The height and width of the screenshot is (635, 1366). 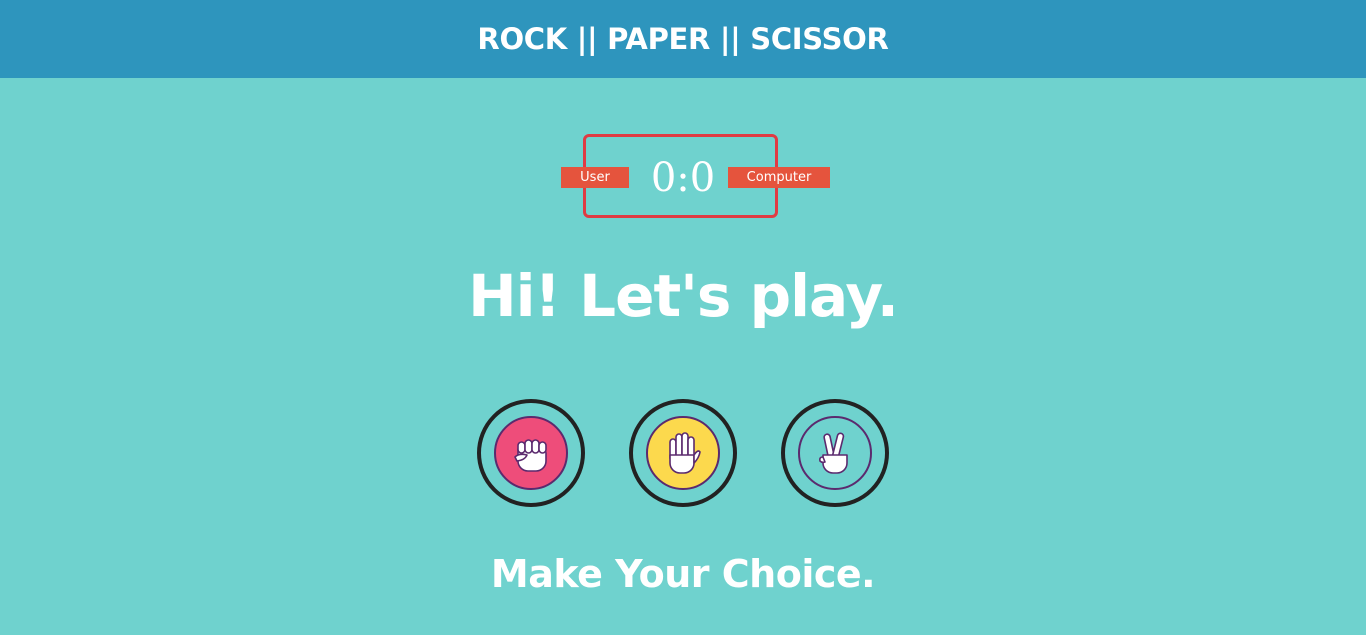 I want to click on rock-choice-inner, so click(x=531, y=453).